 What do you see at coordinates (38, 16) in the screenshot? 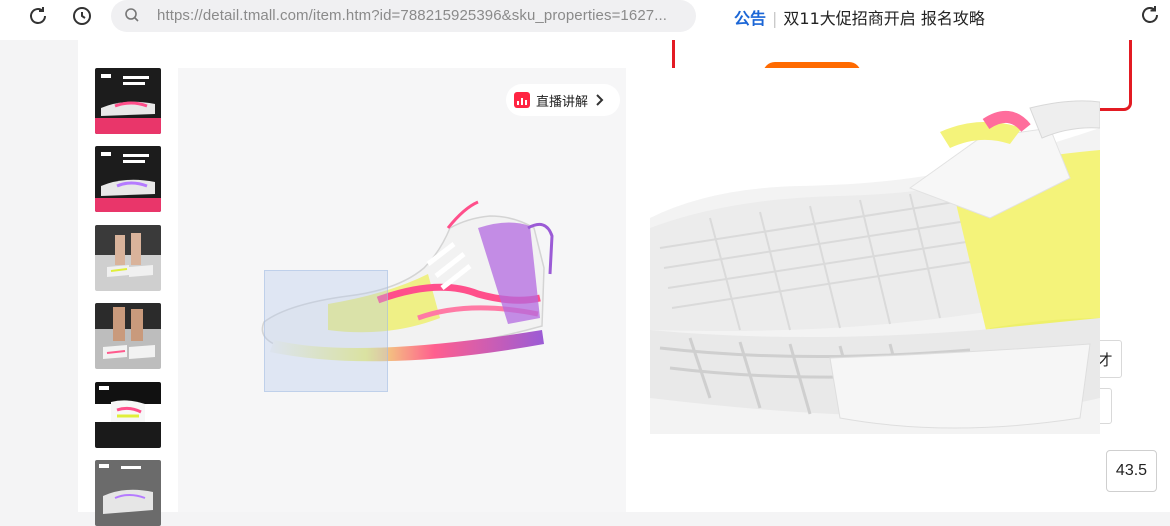
I see `reload-icon` at bounding box center [38, 16].